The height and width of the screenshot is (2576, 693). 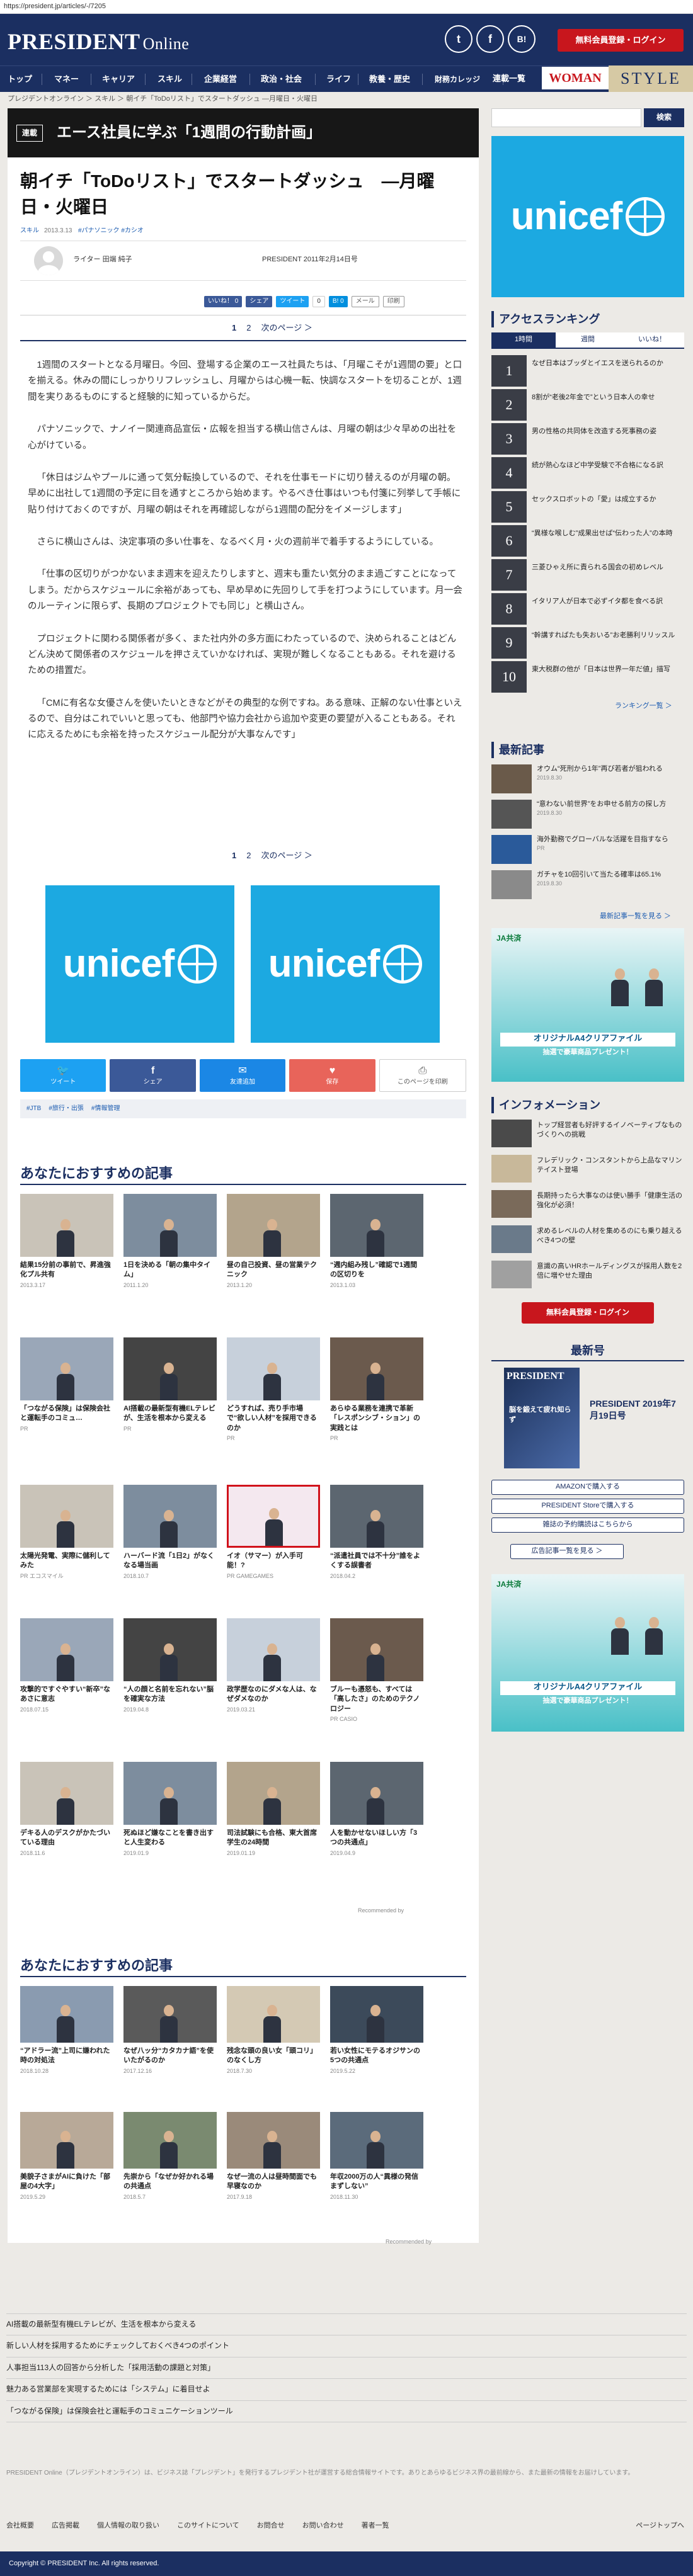 I want to click on recommend-card: 人を動かせないほしい方「3つの共通点」 2019.04.9, so click(x=376, y=1810).